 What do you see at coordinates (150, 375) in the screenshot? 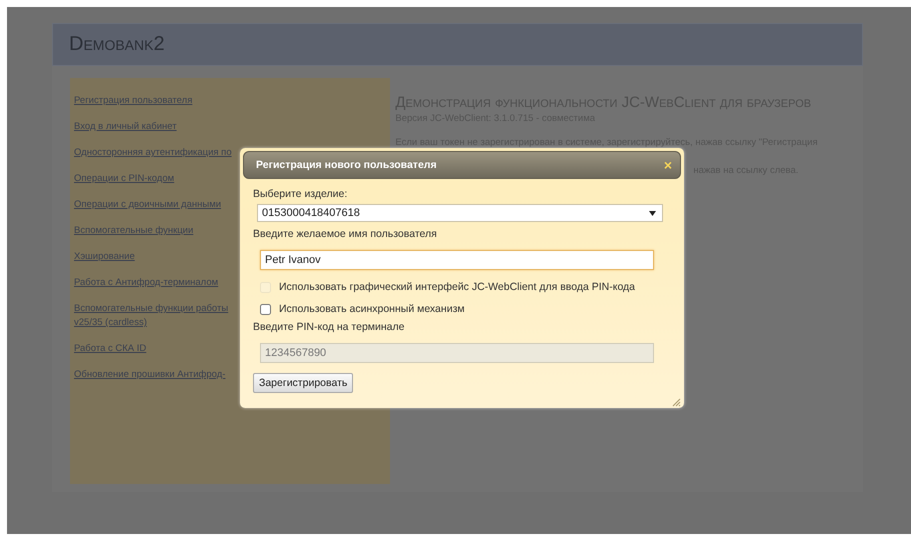
I see `sidebar-link: Обновление прошивки Антифрод-` at bounding box center [150, 375].